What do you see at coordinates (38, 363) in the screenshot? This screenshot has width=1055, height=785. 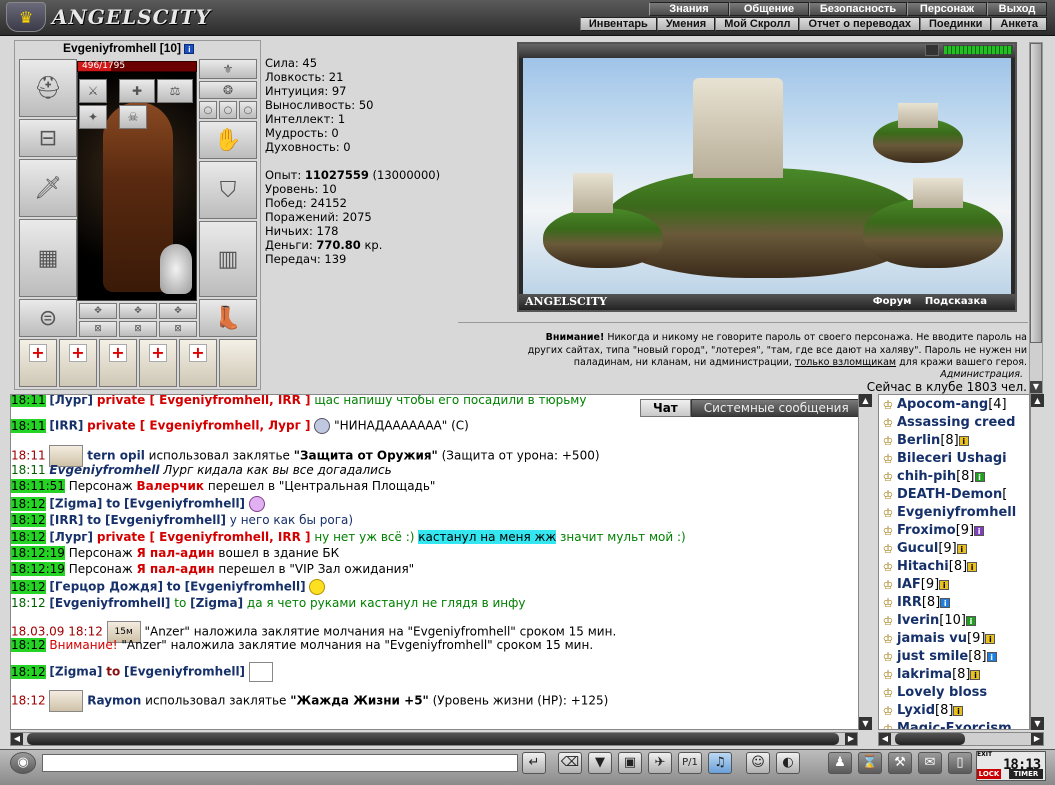 I see `scroll-slot-1: +` at bounding box center [38, 363].